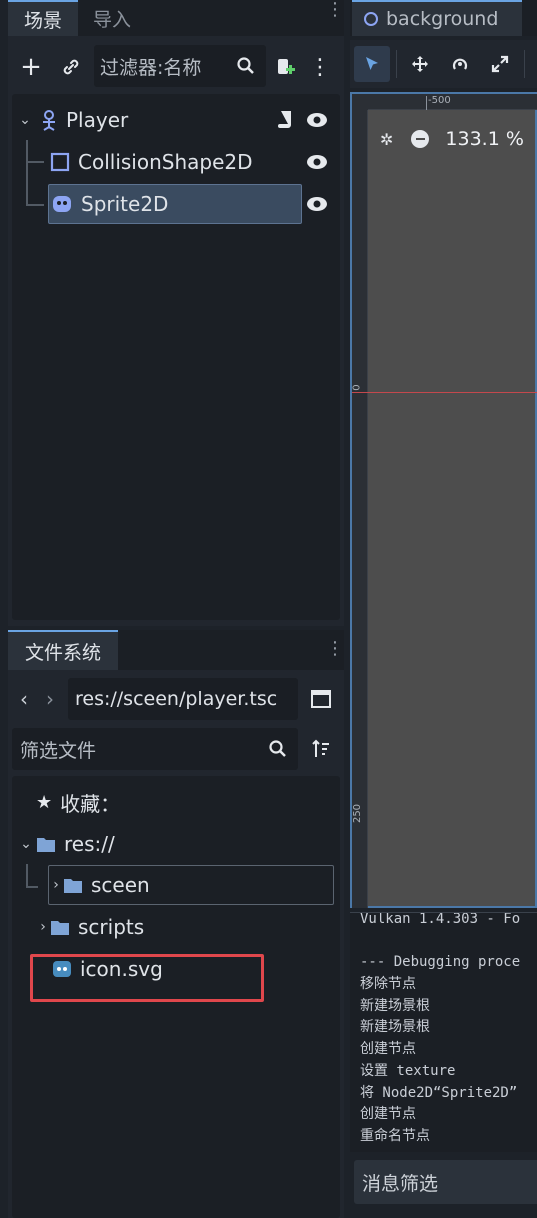  What do you see at coordinates (388, 984) in the screenshot?
I see `output-line: 移除节点` at bounding box center [388, 984].